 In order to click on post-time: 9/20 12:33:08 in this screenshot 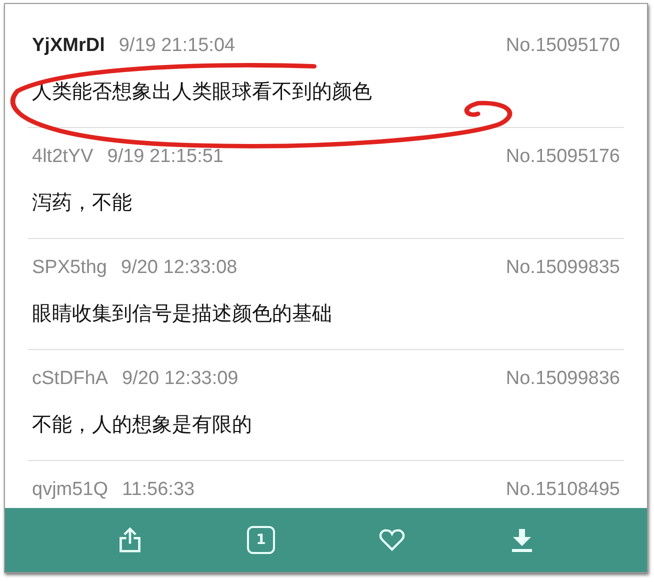, I will do `click(179, 268)`.